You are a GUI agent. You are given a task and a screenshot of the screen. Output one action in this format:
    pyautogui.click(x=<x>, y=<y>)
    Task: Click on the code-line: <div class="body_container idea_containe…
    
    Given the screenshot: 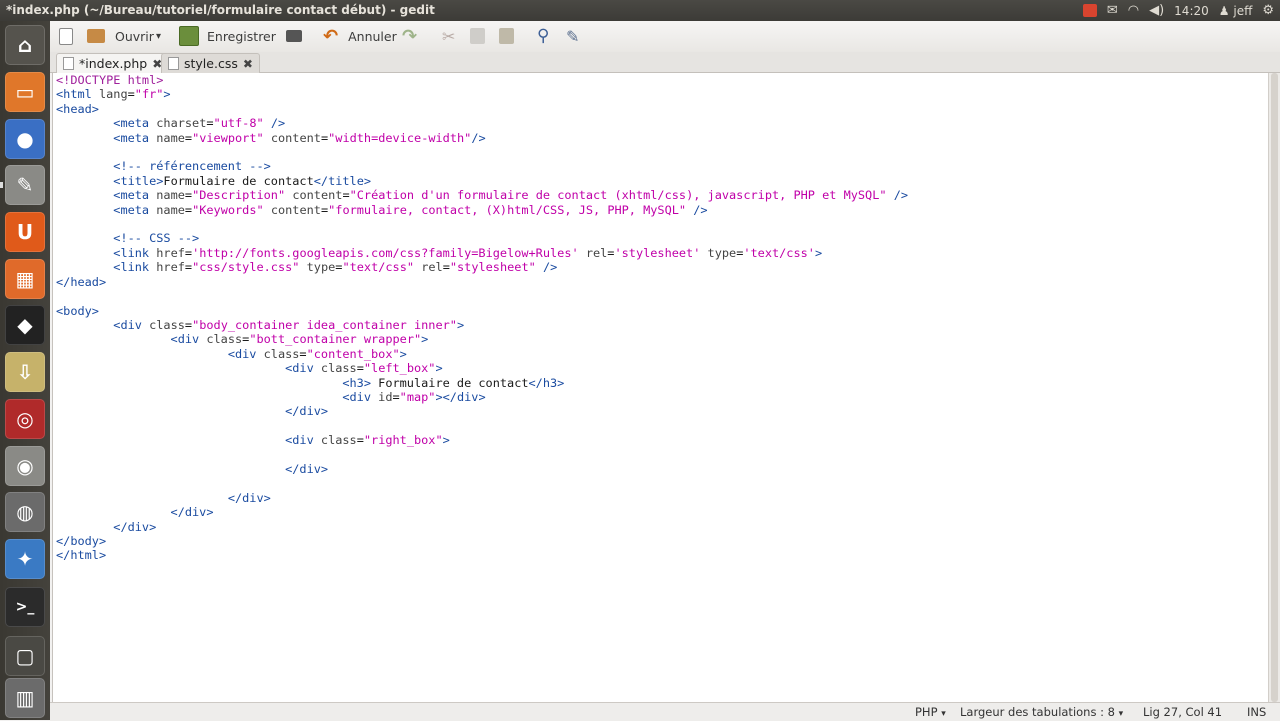 What is the action you would take?
    pyautogui.click(x=482, y=325)
    